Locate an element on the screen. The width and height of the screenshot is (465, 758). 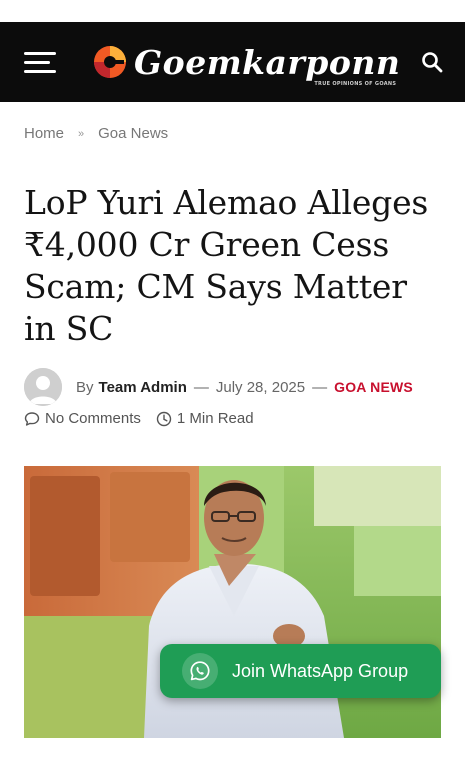
read-time: 1 Min Read is located at coordinates (205, 418).